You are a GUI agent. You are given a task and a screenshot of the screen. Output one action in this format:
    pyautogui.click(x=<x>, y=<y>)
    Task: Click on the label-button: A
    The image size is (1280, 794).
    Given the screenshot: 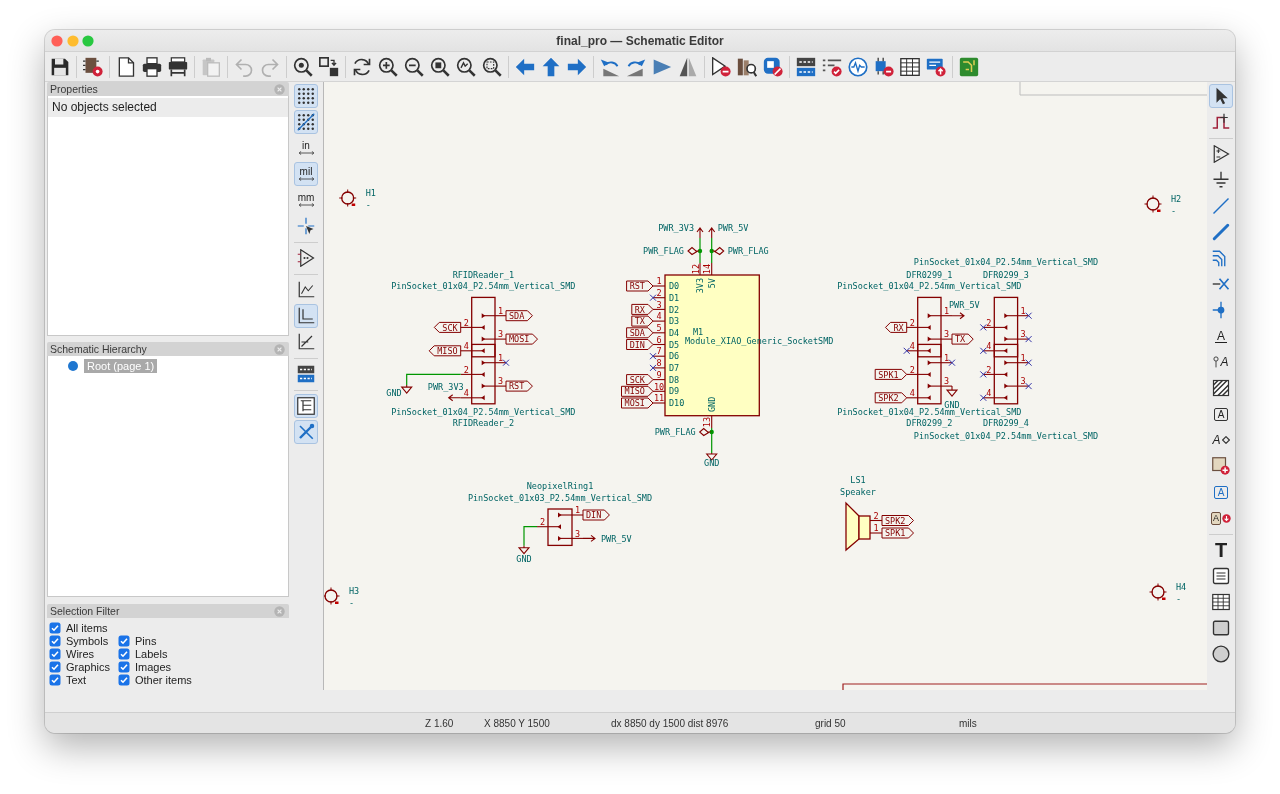 What is the action you would take?
    pyautogui.click(x=1221, y=336)
    